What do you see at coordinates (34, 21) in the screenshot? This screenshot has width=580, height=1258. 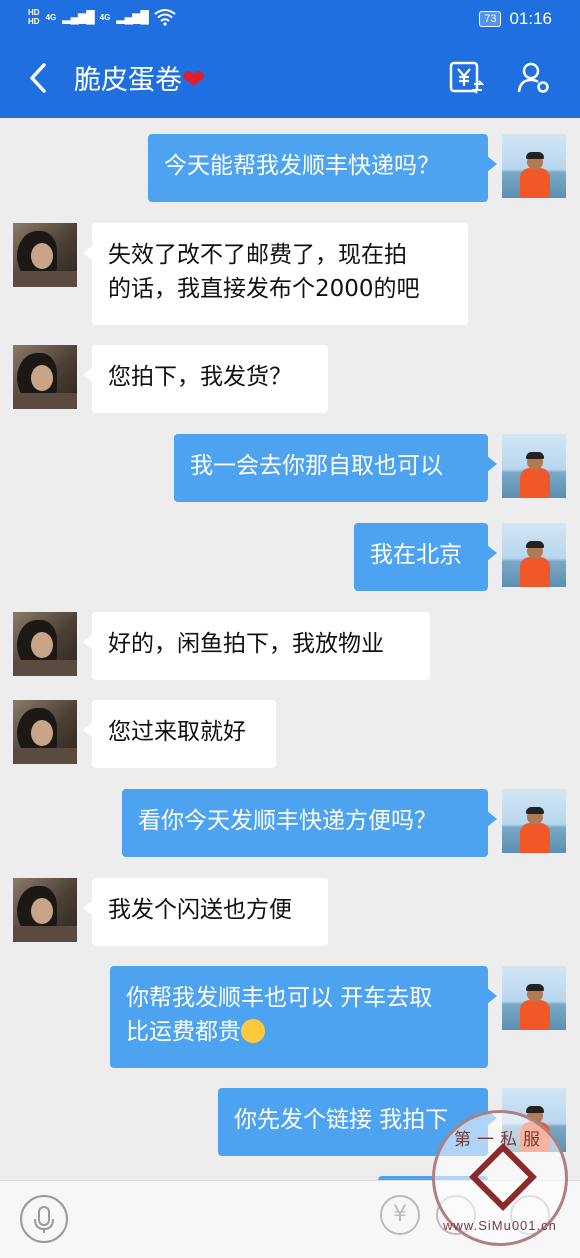 I see `hd-badge-2: HD` at bounding box center [34, 21].